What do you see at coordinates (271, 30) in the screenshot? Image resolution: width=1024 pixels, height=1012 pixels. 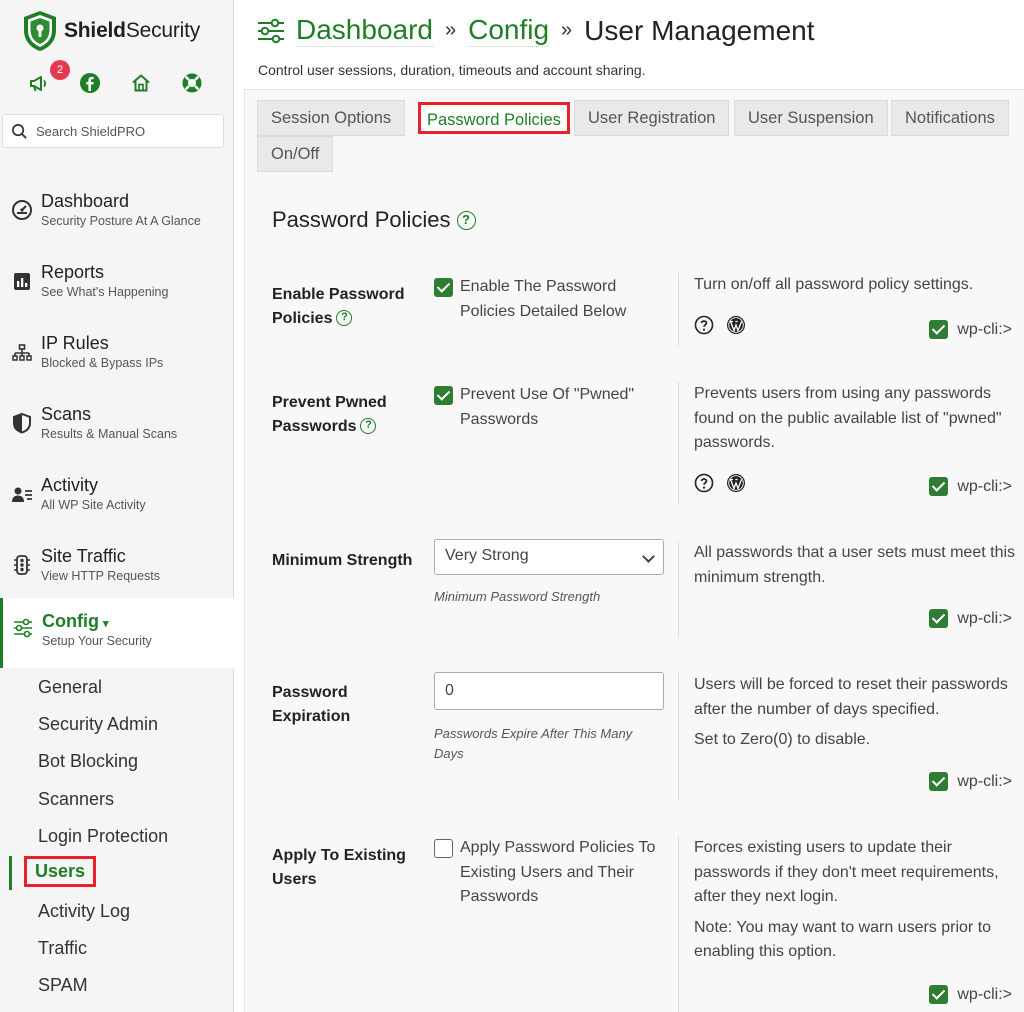 I see `sliders-icon` at bounding box center [271, 30].